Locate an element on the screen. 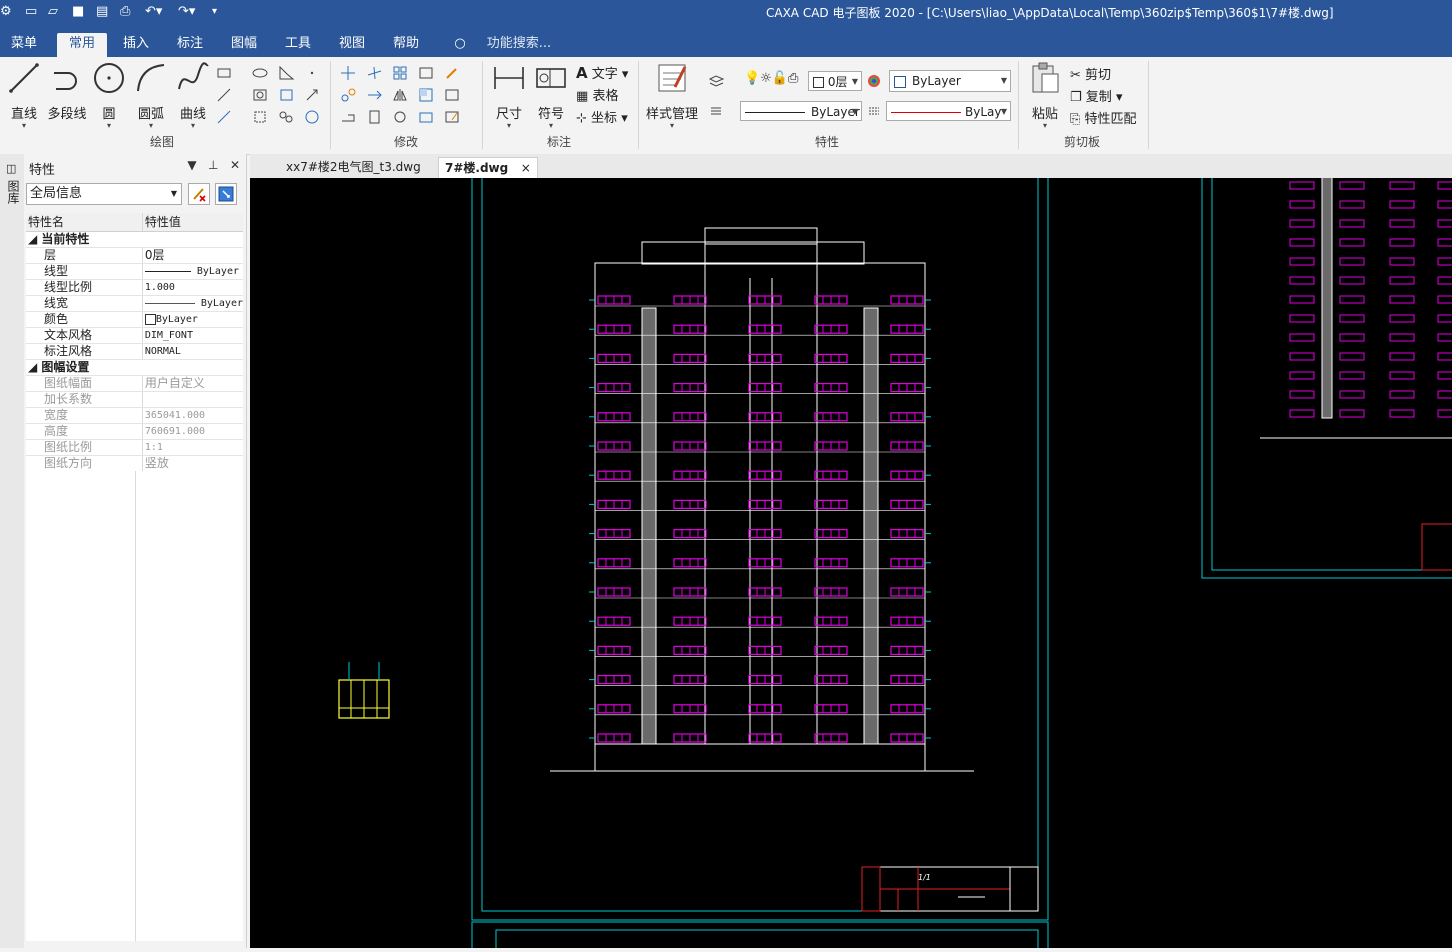  curve-button: 曲线 ▾ is located at coordinates (193, 95).